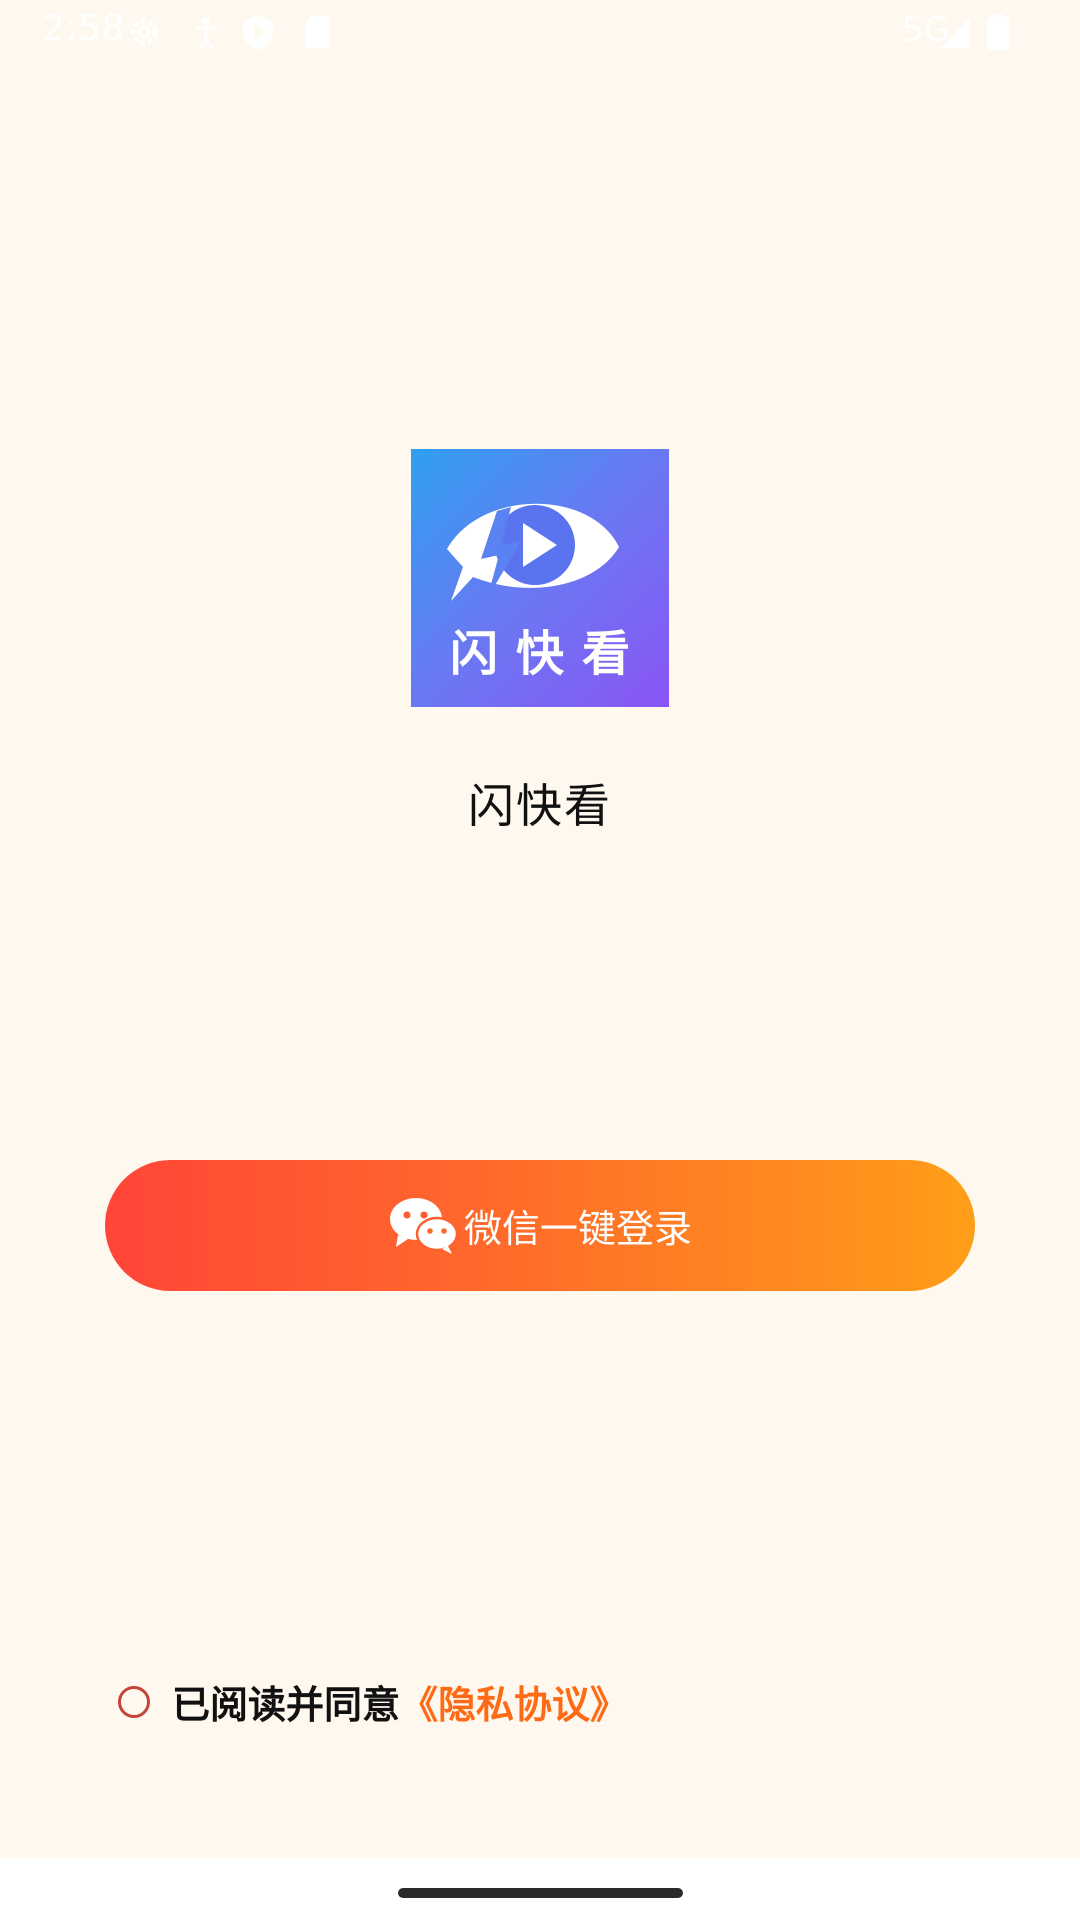 This screenshot has width=1080, height=1920. What do you see at coordinates (318, 32) in the screenshot?
I see `sd-card-icon` at bounding box center [318, 32].